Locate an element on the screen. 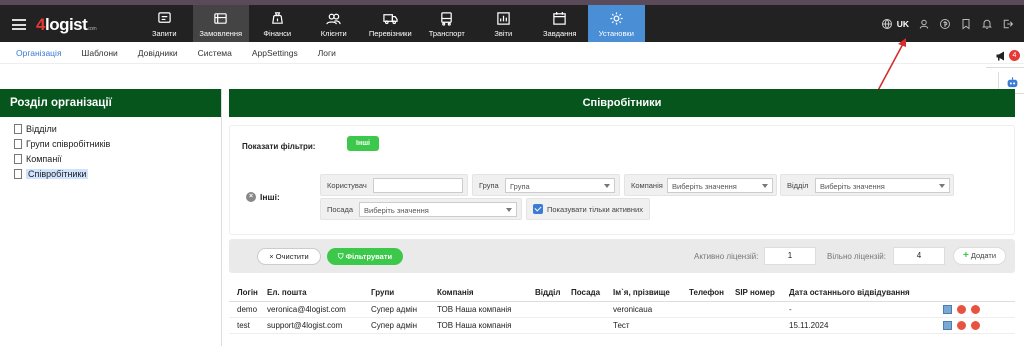  column-header: Відділ is located at coordinates (545, 293).